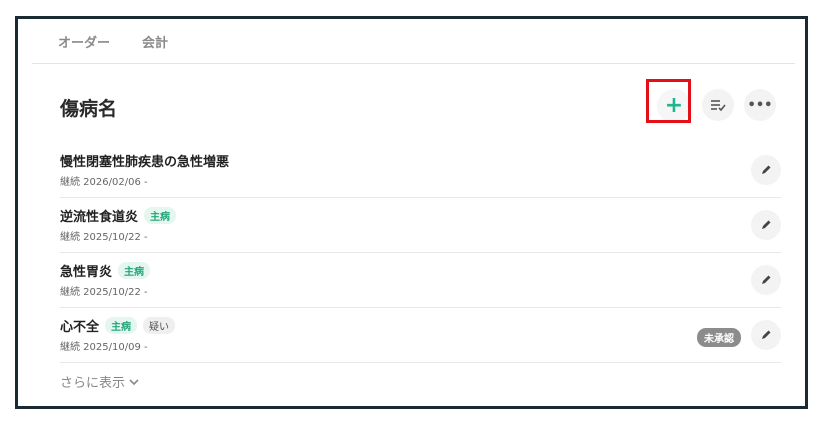  Describe the element at coordinates (89, 109) in the screenshot. I see `section-title: 傷病名` at that location.